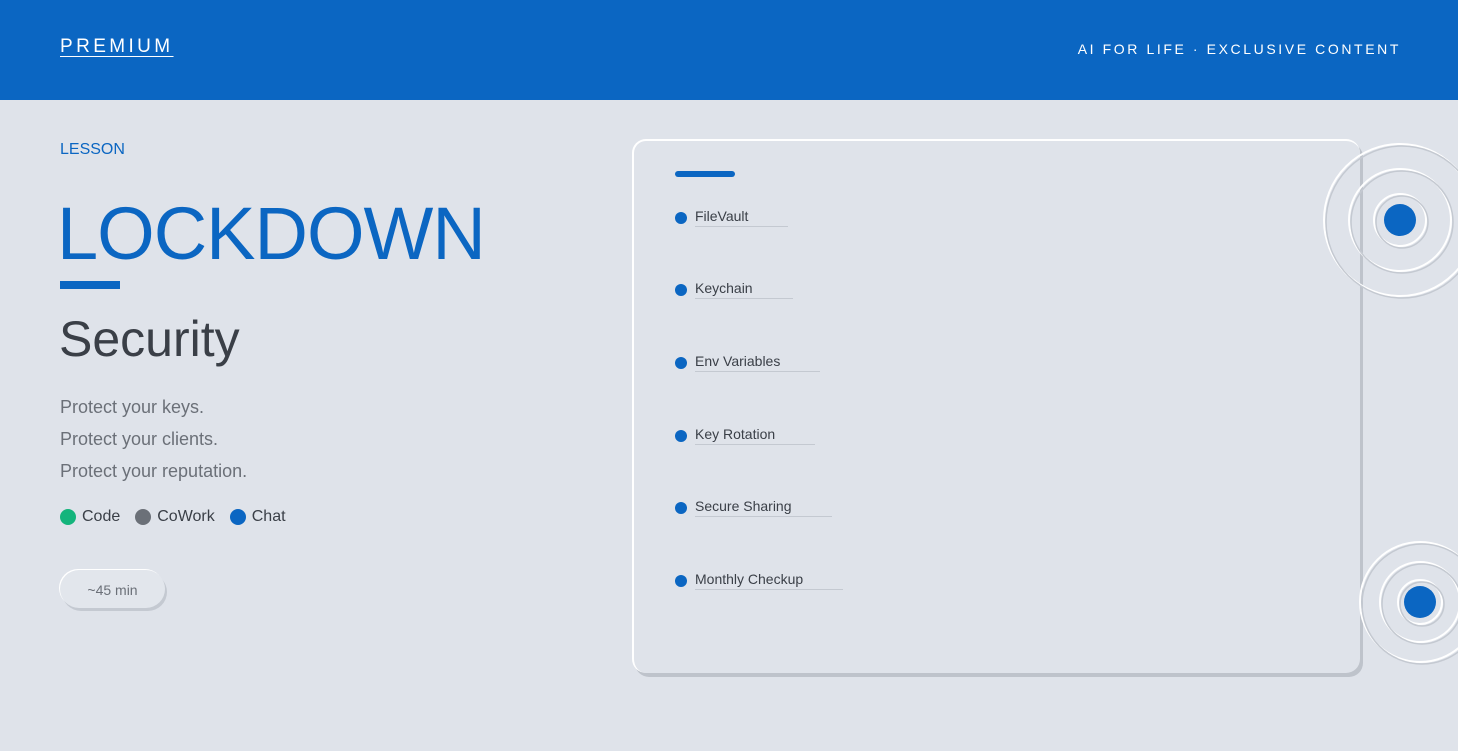 This screenshot has height=751, width=1458. What do you see at coordinates (68, 517) in the screenshot?
I see `code-dot-icon` at bounding box center [68, 517].